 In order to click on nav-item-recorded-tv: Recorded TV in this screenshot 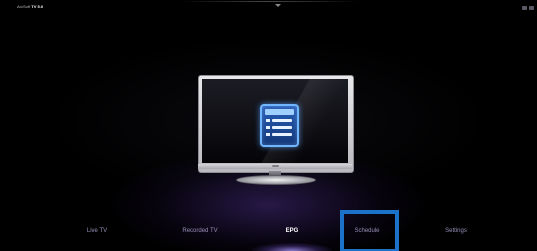, I will do `click(200, 231)`.